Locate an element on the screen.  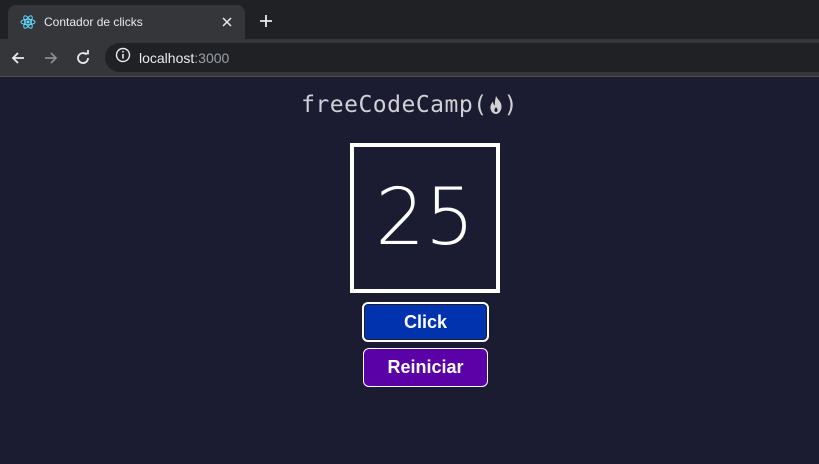
info-icon is located at coordinates (123, 57).